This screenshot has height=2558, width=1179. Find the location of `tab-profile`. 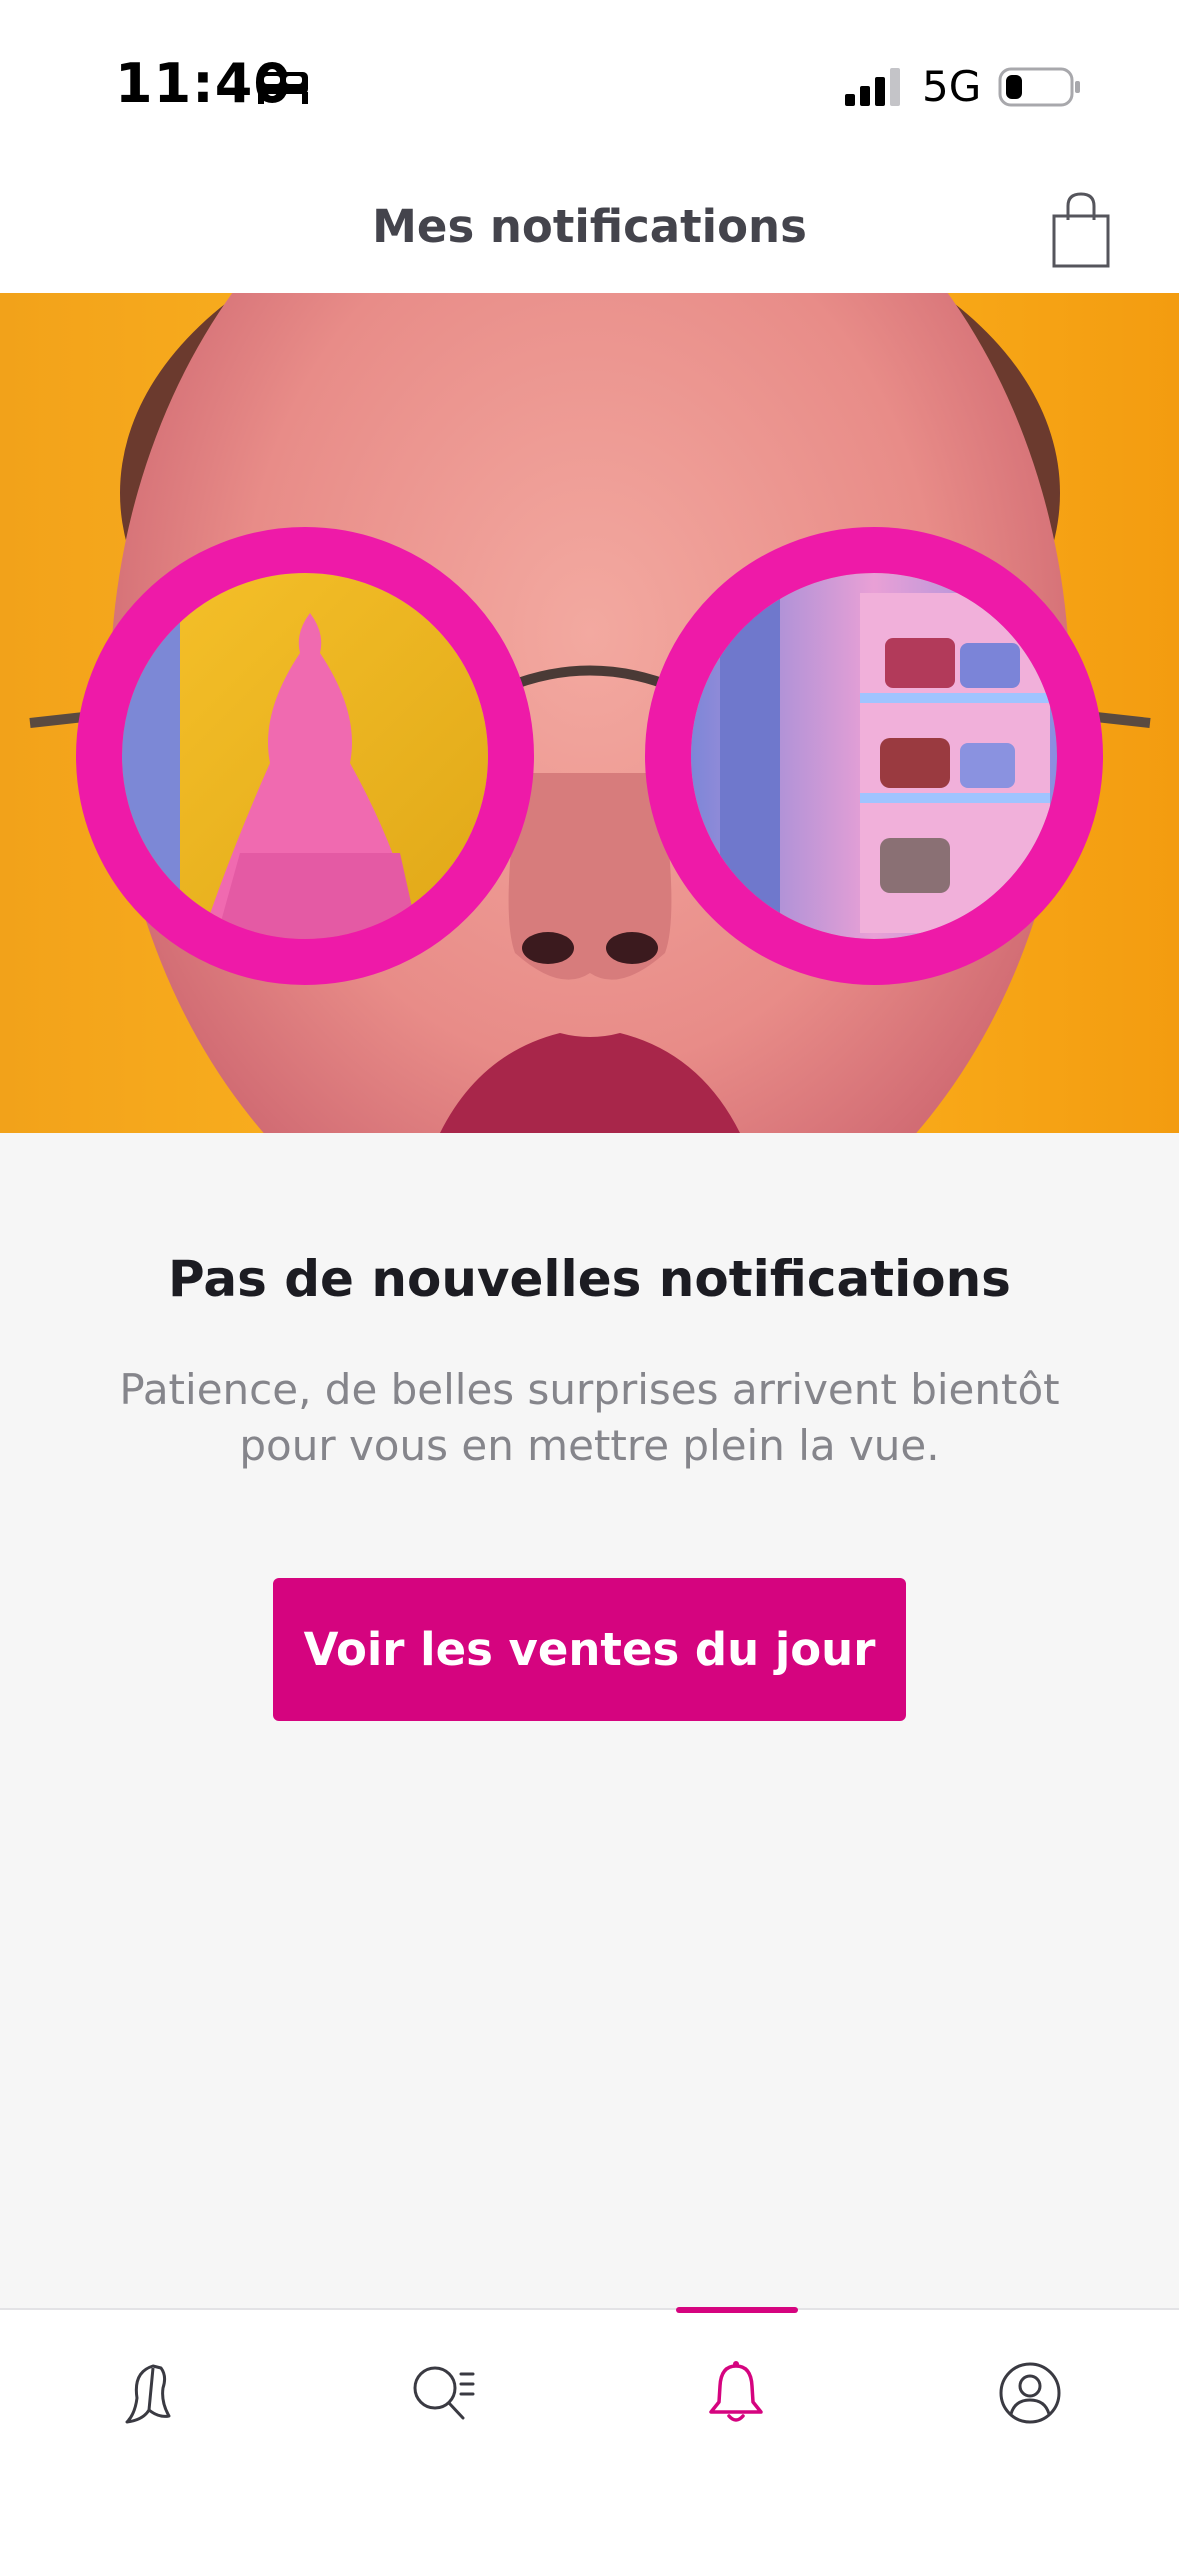

tab-profile is located at coordinates (1030, 2393).